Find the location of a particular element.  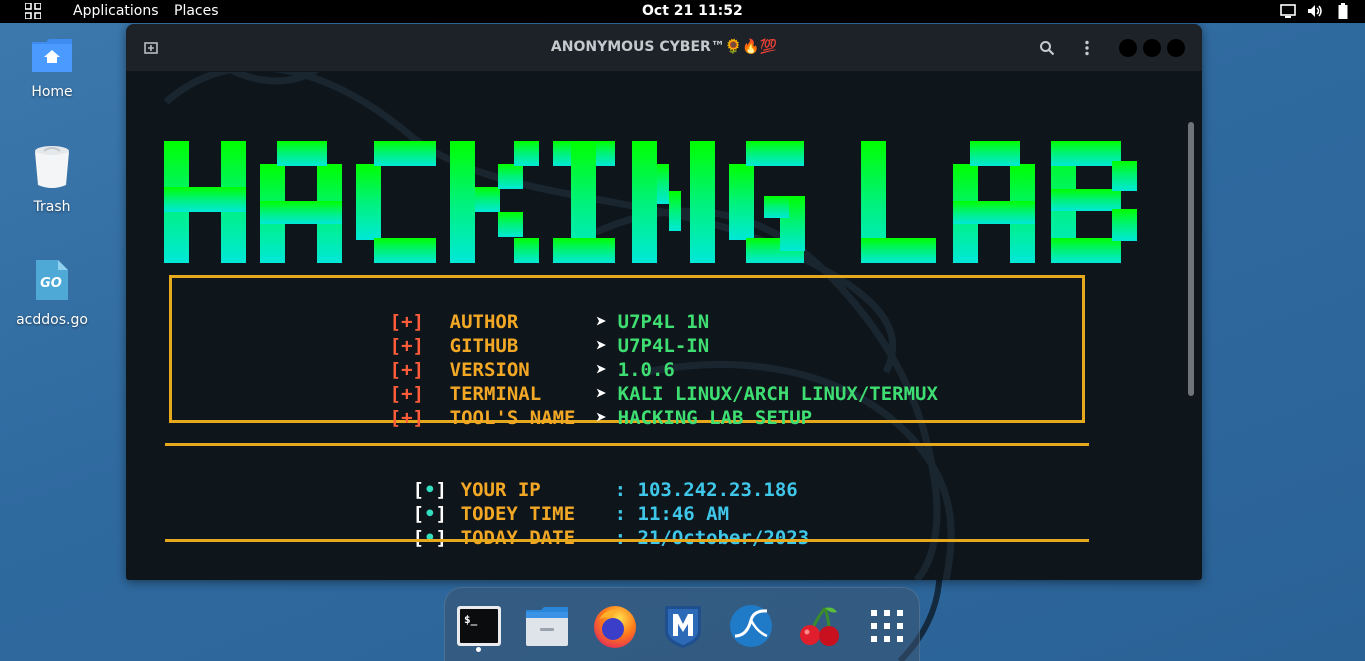

clock: Oct 21 11:52 is located at coordinates (692, 11).